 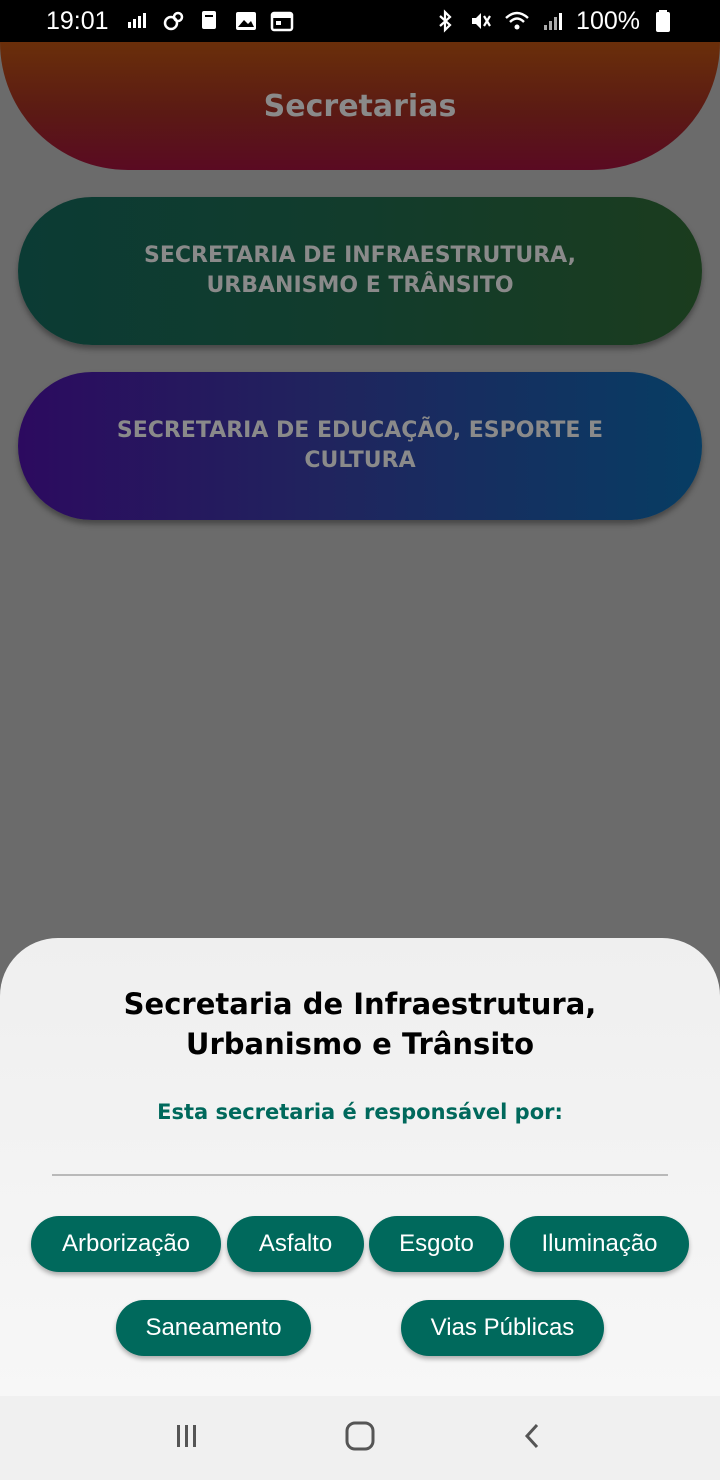 What do you see at coordinates (282, 21) in the screenshot?
I see `calendar-icon` at bounding box center [282, 21].